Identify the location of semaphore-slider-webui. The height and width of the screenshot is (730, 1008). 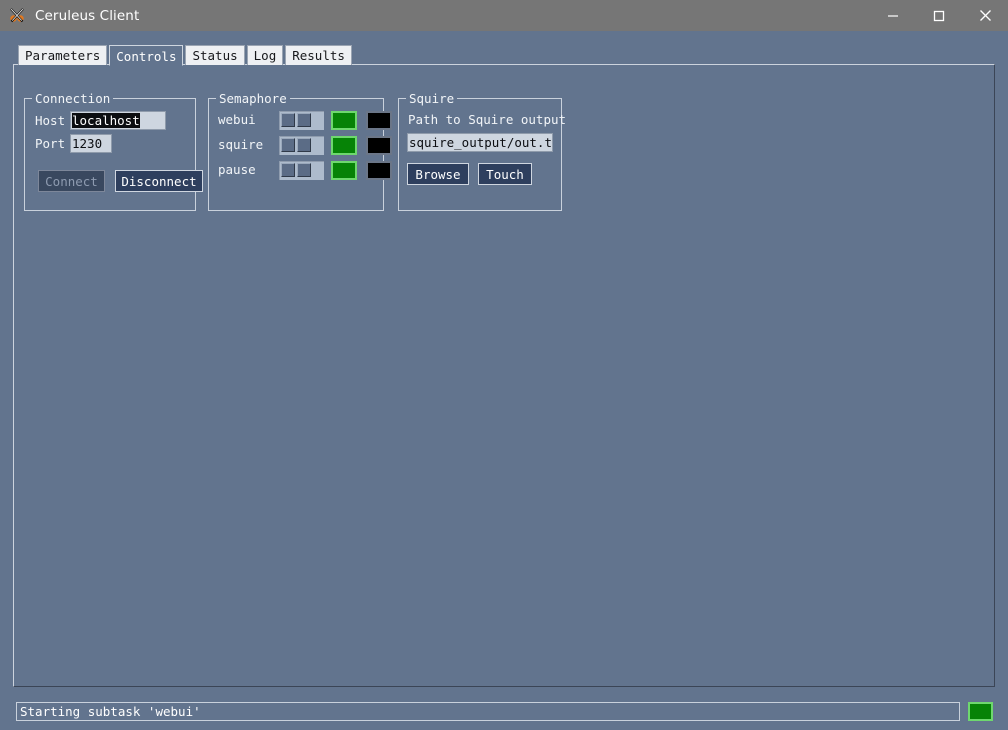
(301, 120).